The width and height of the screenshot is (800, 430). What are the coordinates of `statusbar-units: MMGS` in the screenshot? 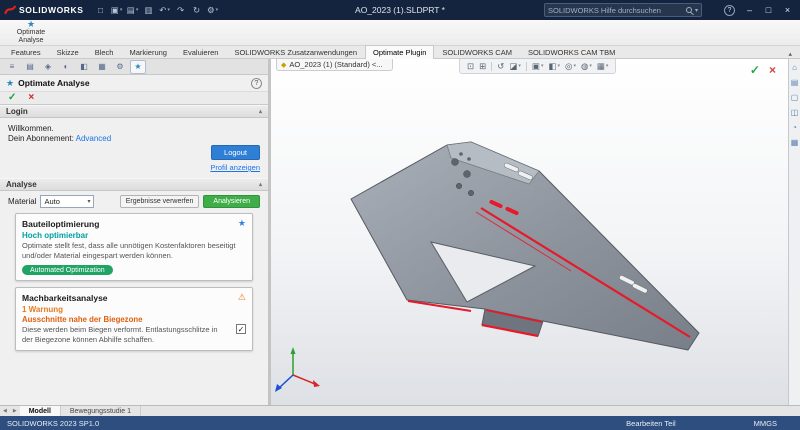 It's located at (765, 423).